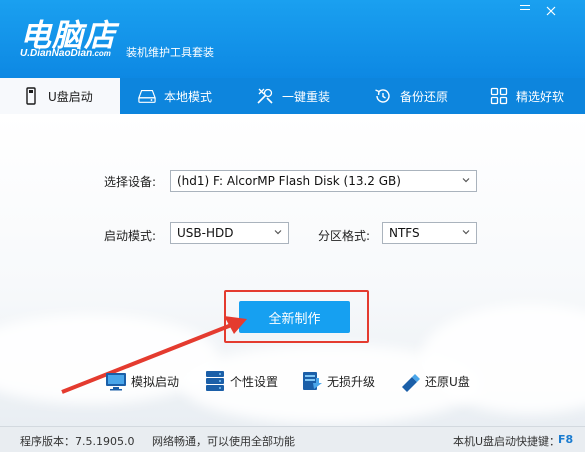  I want to click on tab-label: 备份还原, so click(424, 96).